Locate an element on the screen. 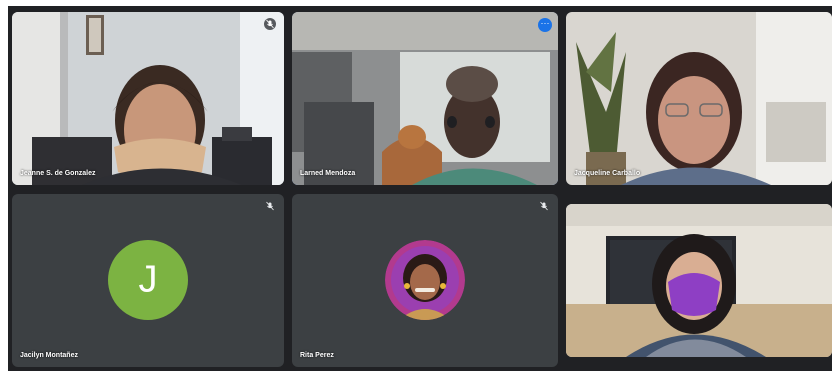 The image size is (833, 373). participant-tile-2: ··· Larned Mendoza is located at coordinates (425, 98).